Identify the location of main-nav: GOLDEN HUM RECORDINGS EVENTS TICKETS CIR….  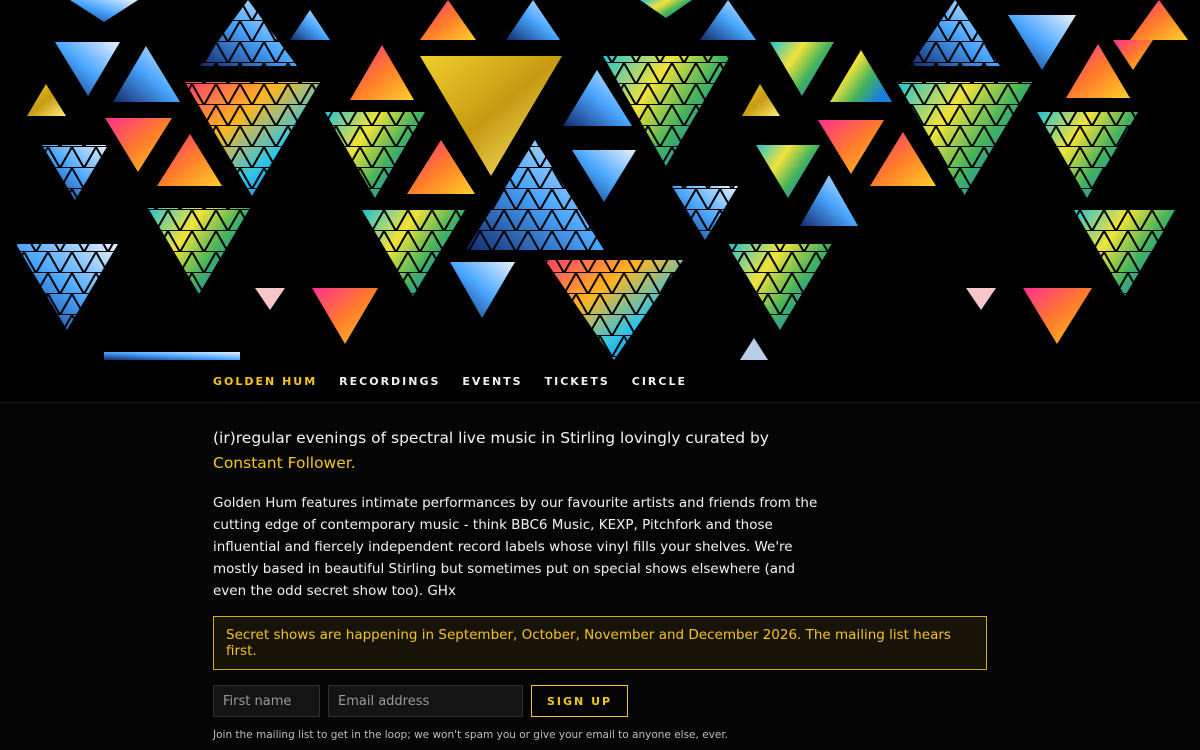
(600, 381).